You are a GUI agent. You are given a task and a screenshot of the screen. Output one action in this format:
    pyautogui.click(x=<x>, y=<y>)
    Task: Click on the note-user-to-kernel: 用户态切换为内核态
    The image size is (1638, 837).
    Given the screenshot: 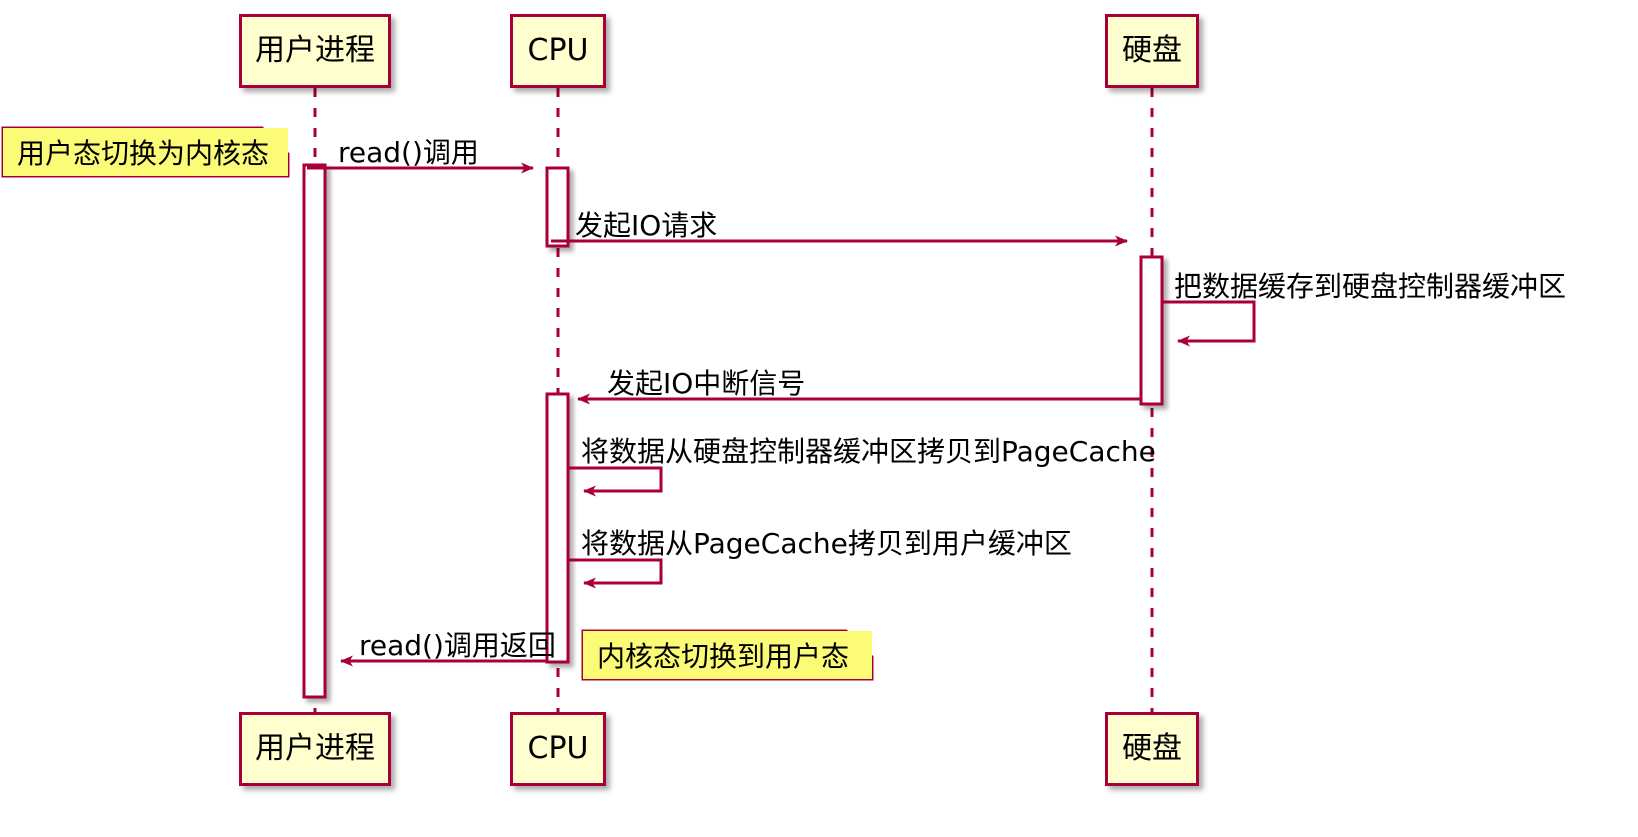 What is the action you would take?
    pyautogui.click(x=145, y=152)
    